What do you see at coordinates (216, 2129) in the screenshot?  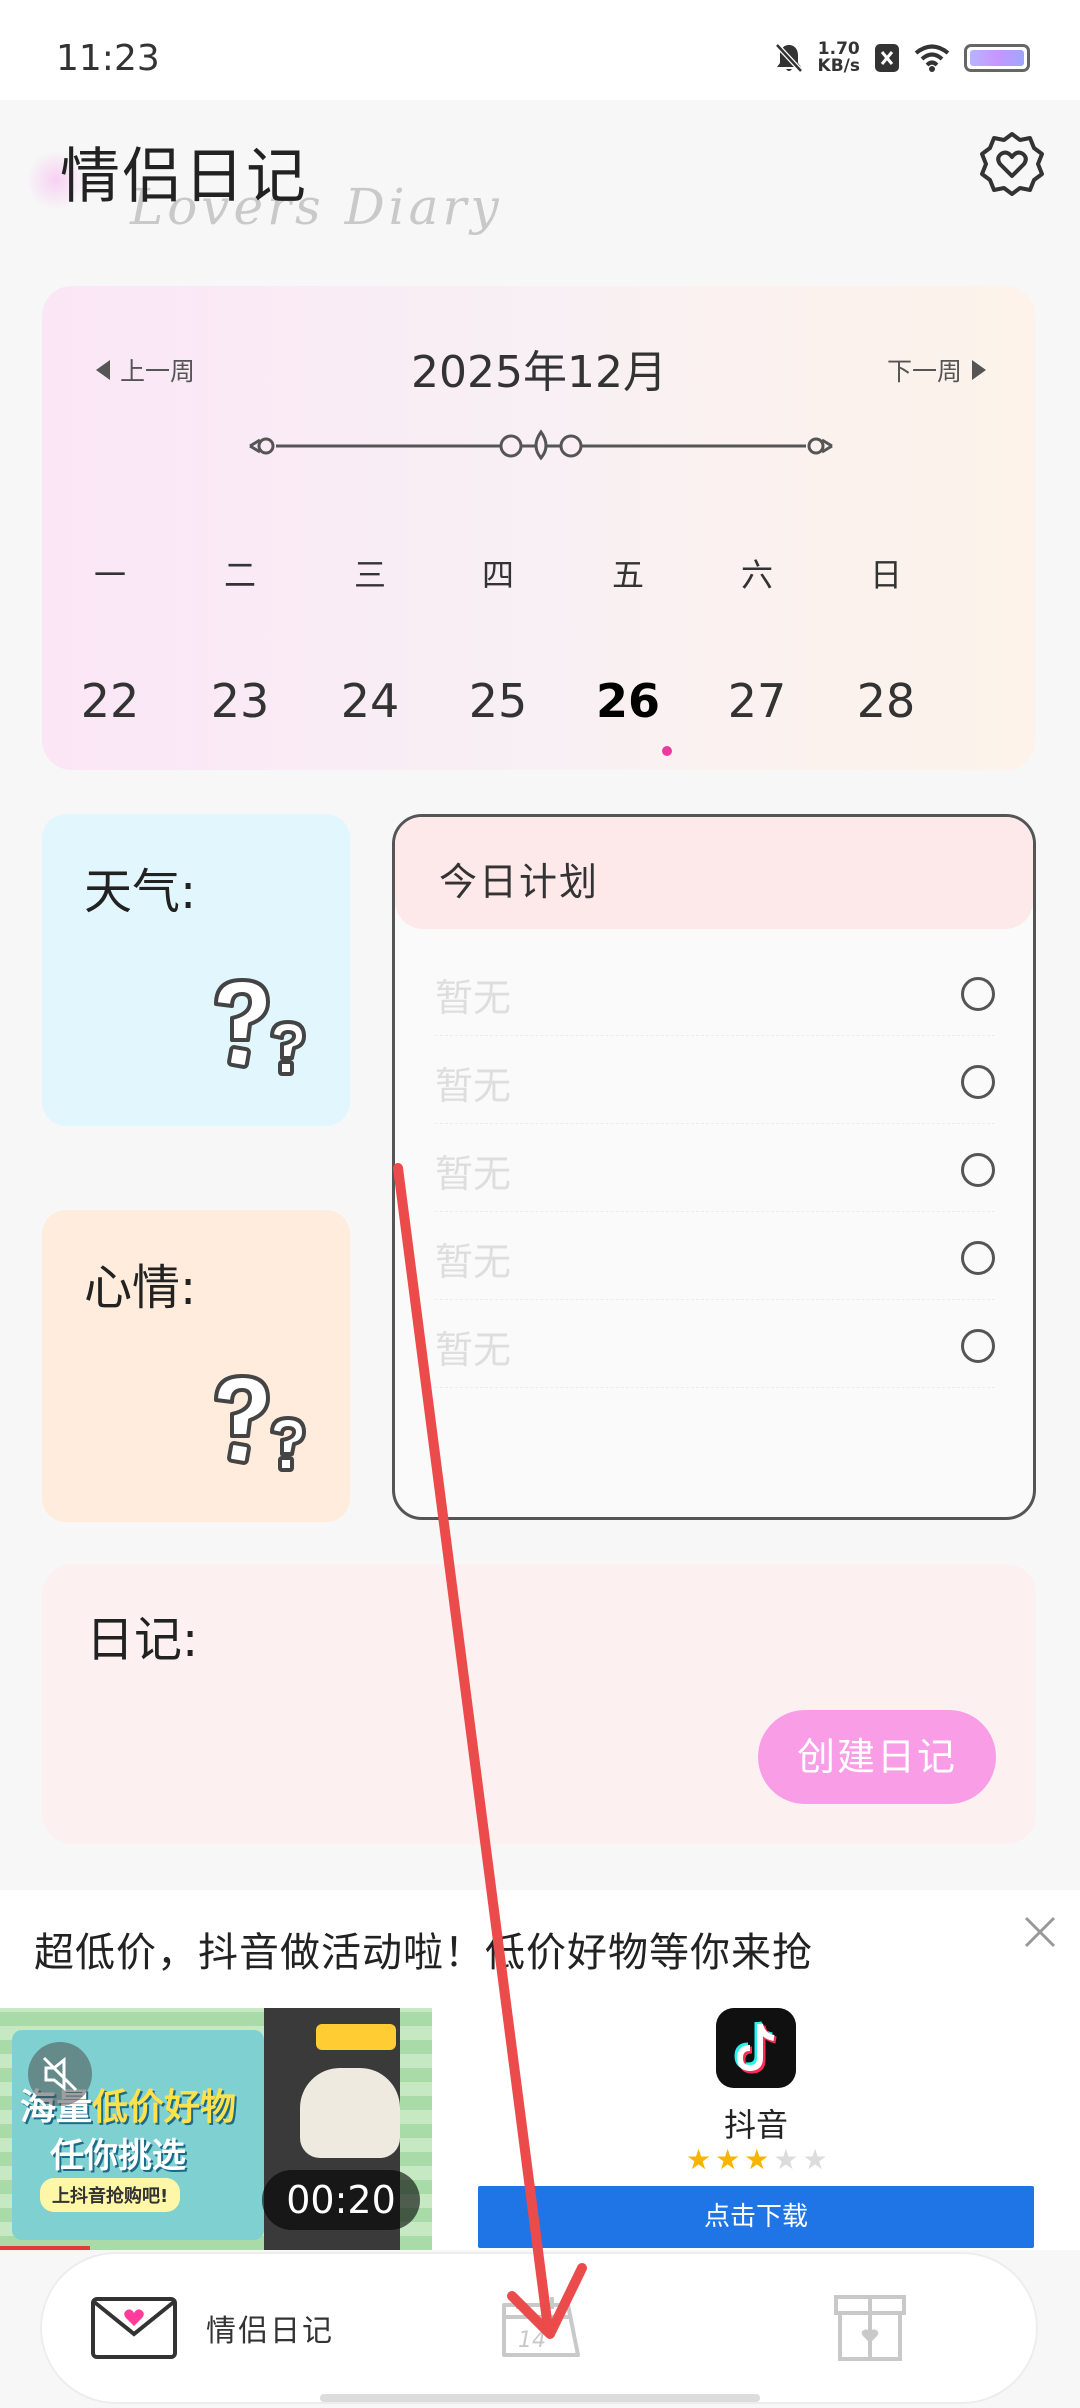 I see `ad-video: 海量低价好物 任你挑选 上抖音抢购吧! 00:20` at bounding box center [216, 2129].